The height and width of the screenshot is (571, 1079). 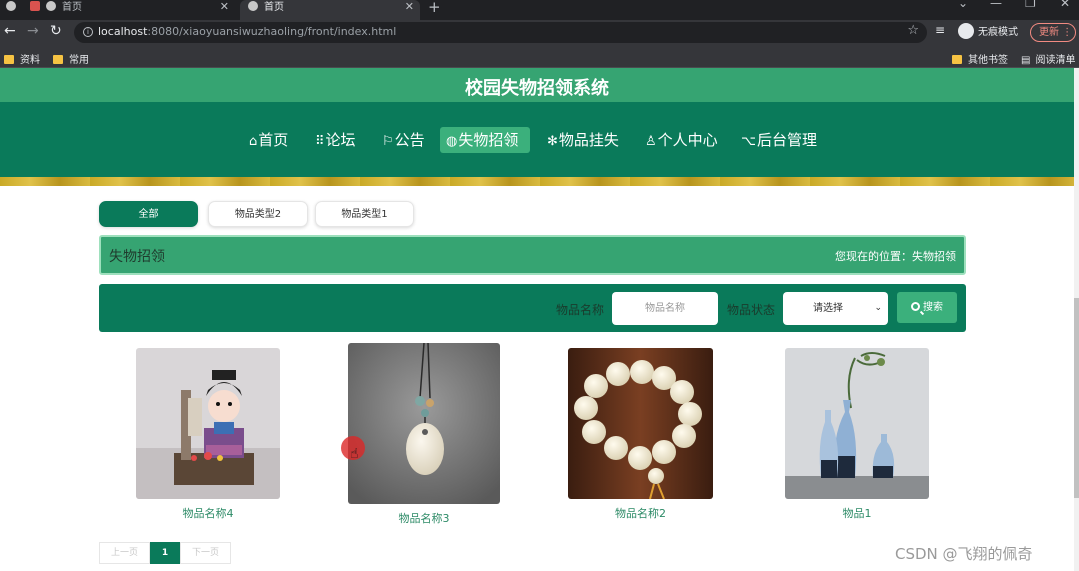 What do you see at coordinates (552, 141) in the screenshot?
I see `gear-icon: ✻` at bounding box center [552, 141].